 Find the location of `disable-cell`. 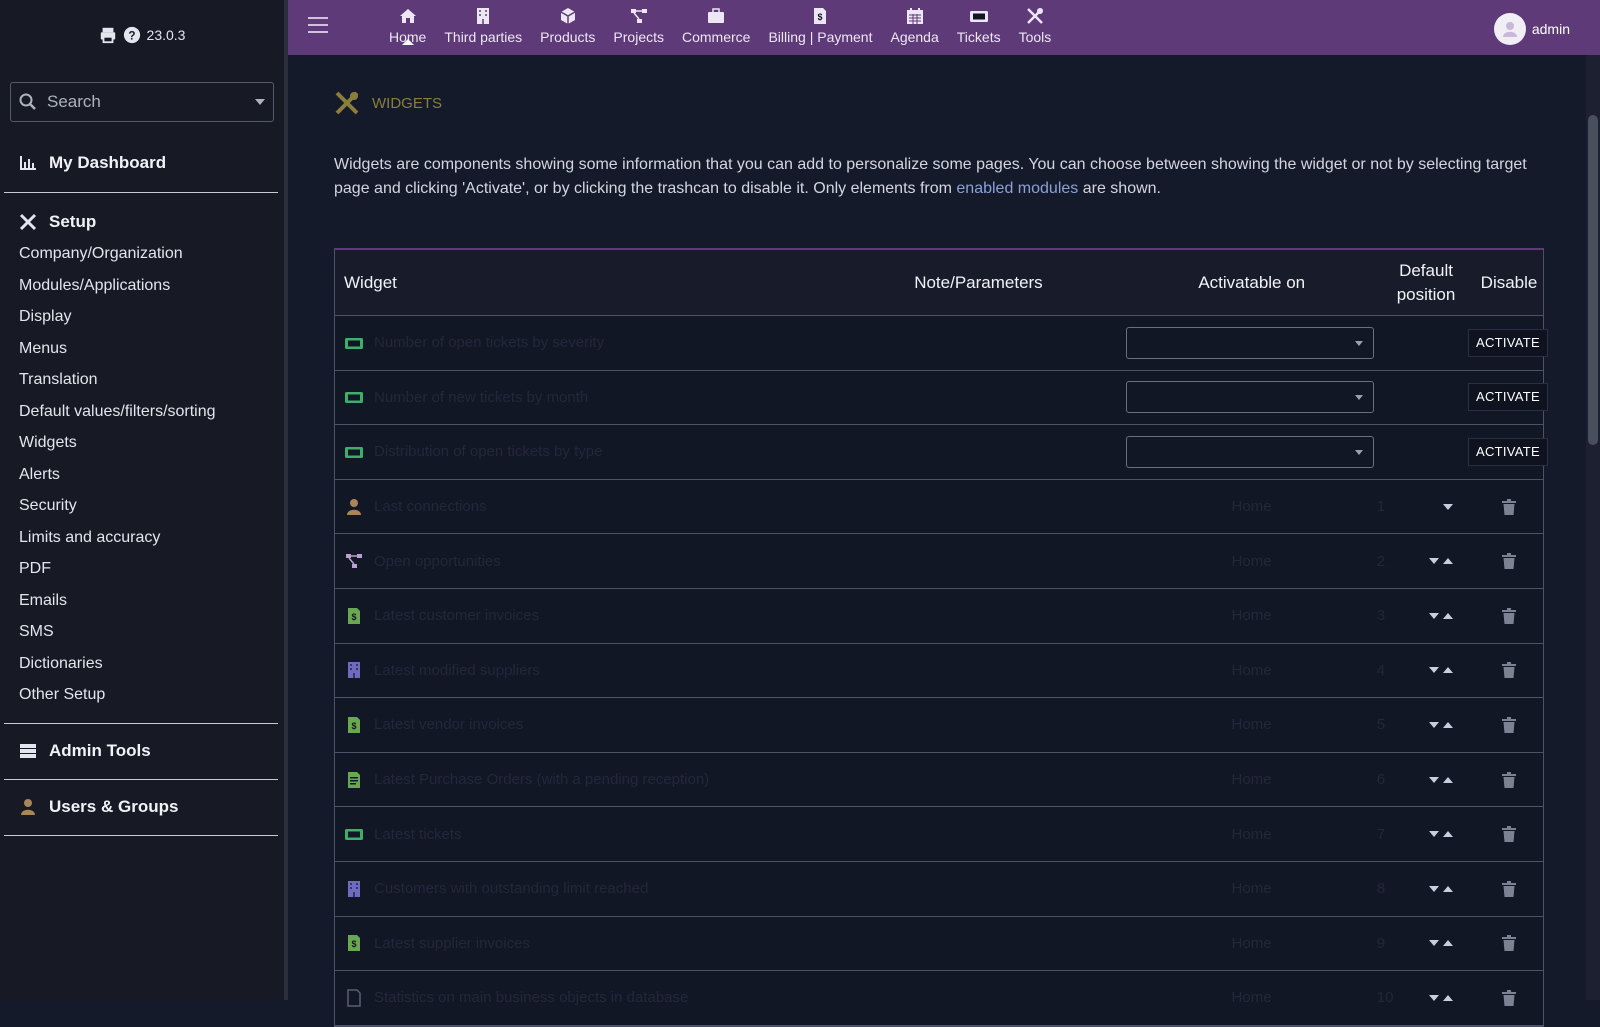

disable-cell is located at coordinates (1509, 997).